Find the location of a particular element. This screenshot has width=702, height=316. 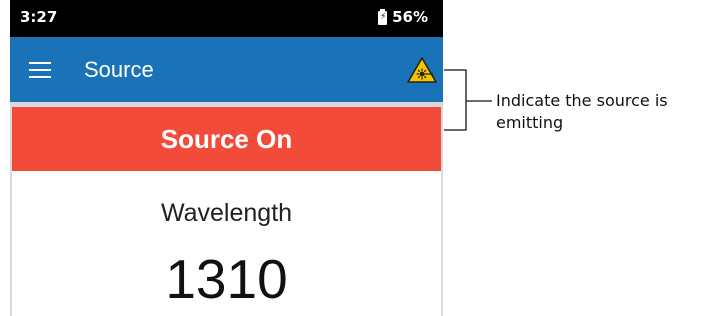

wavelength-value: 1310 is located at coordinates (226, 279).